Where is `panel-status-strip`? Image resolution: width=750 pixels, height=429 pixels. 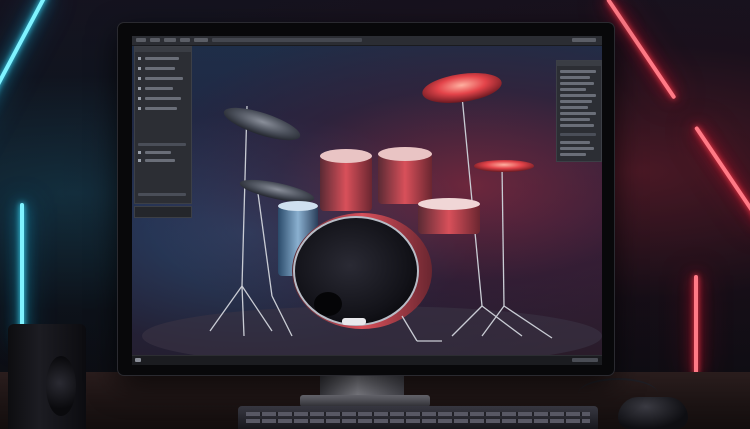 panel-status-strip is located at coordinates (163, 212).